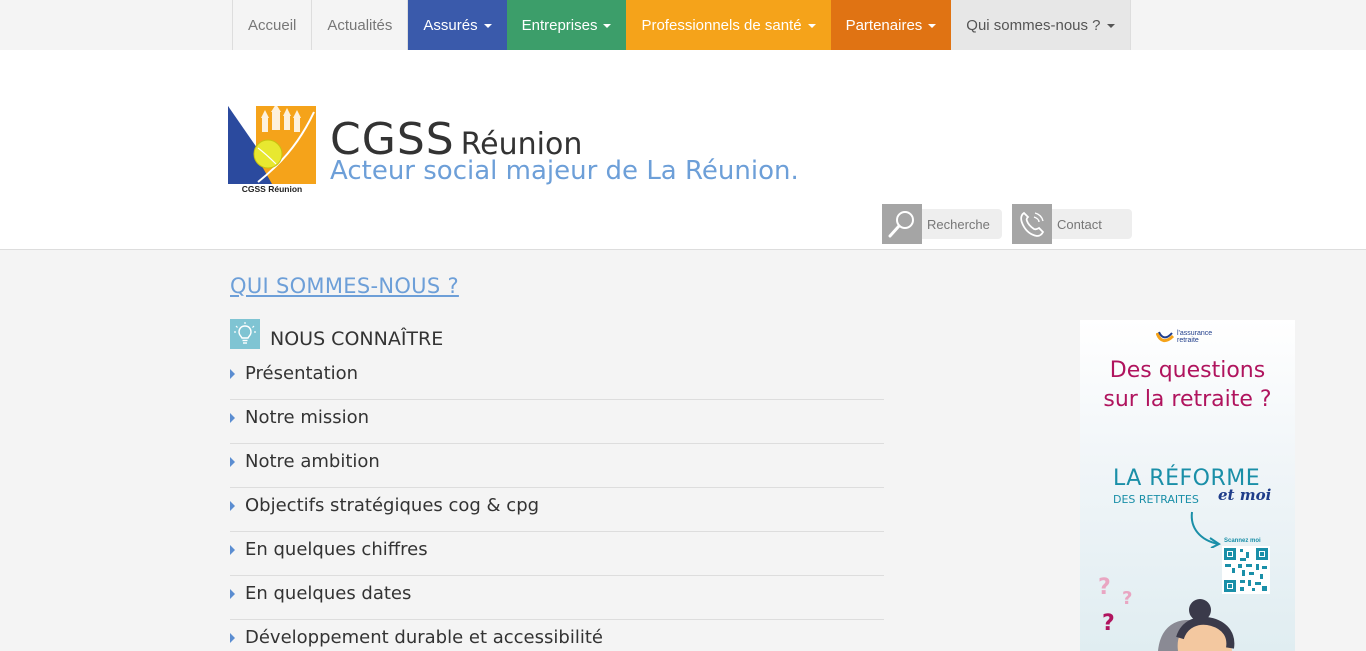  Describe the element at coordinates (424, 637) in the screenshot. I see `link-label: Développement durable et accessibilité` at that location.